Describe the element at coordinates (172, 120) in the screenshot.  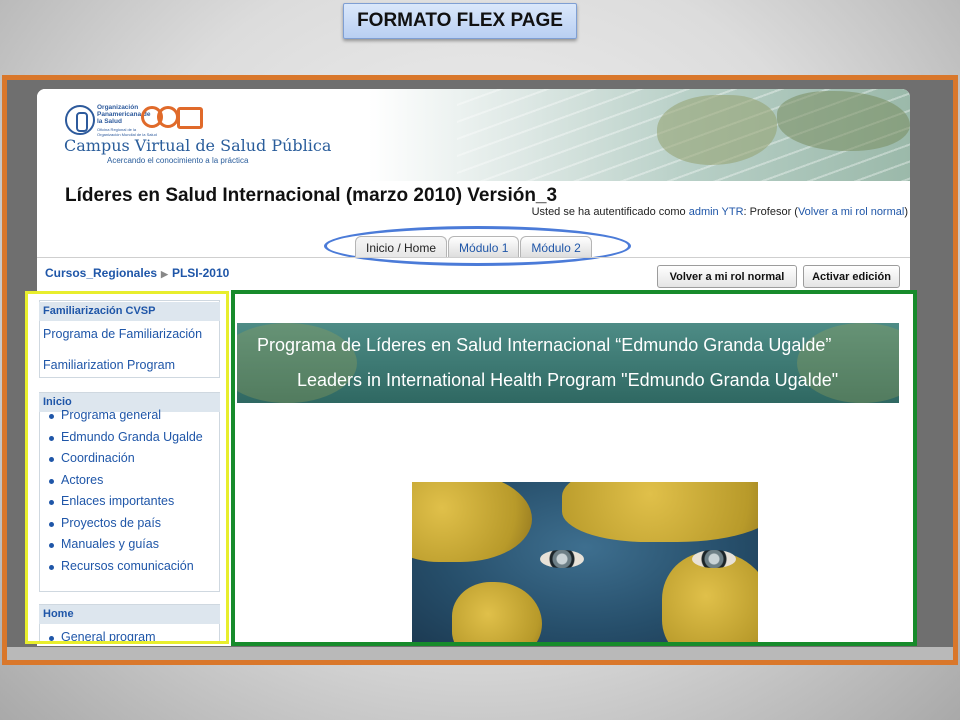
I see `cvsp-logo-icon` at that location.